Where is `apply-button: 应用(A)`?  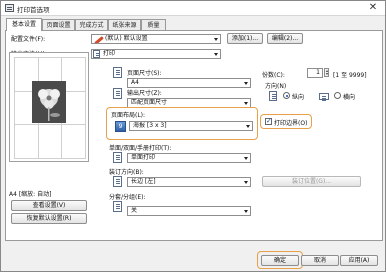 apply-button: 应用(A) is located at coordinates (359, 260).